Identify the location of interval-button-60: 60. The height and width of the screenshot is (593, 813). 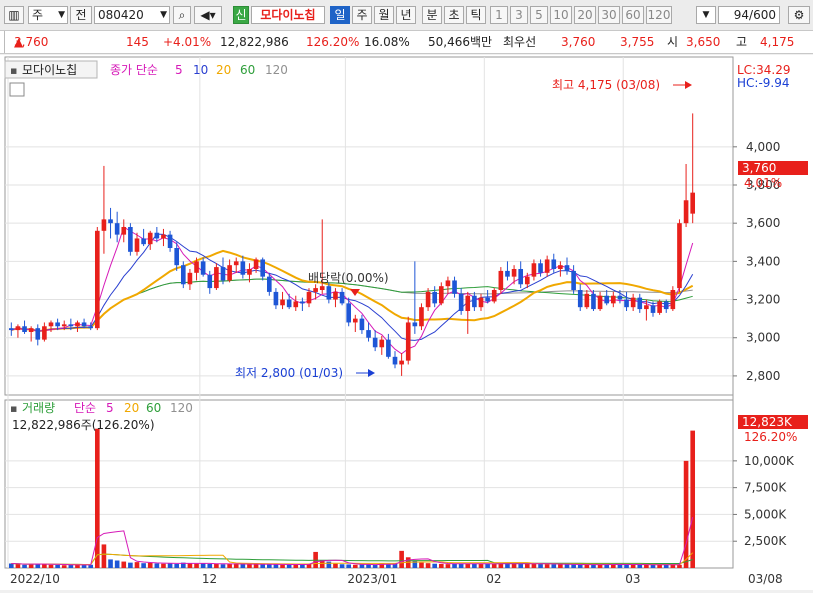
(633, 15).